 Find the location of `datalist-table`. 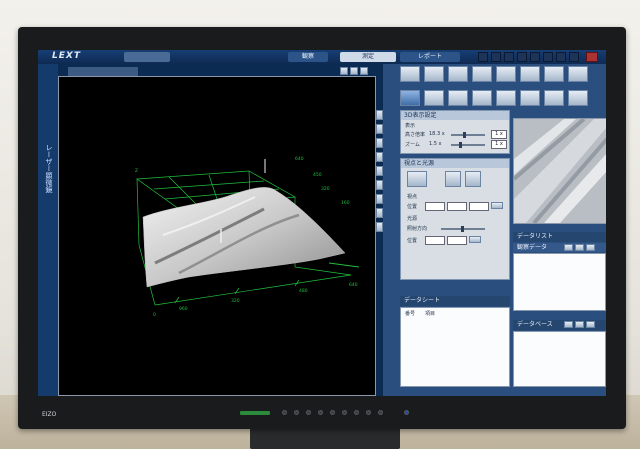

datalist-table is located at coordinates (559, 282).